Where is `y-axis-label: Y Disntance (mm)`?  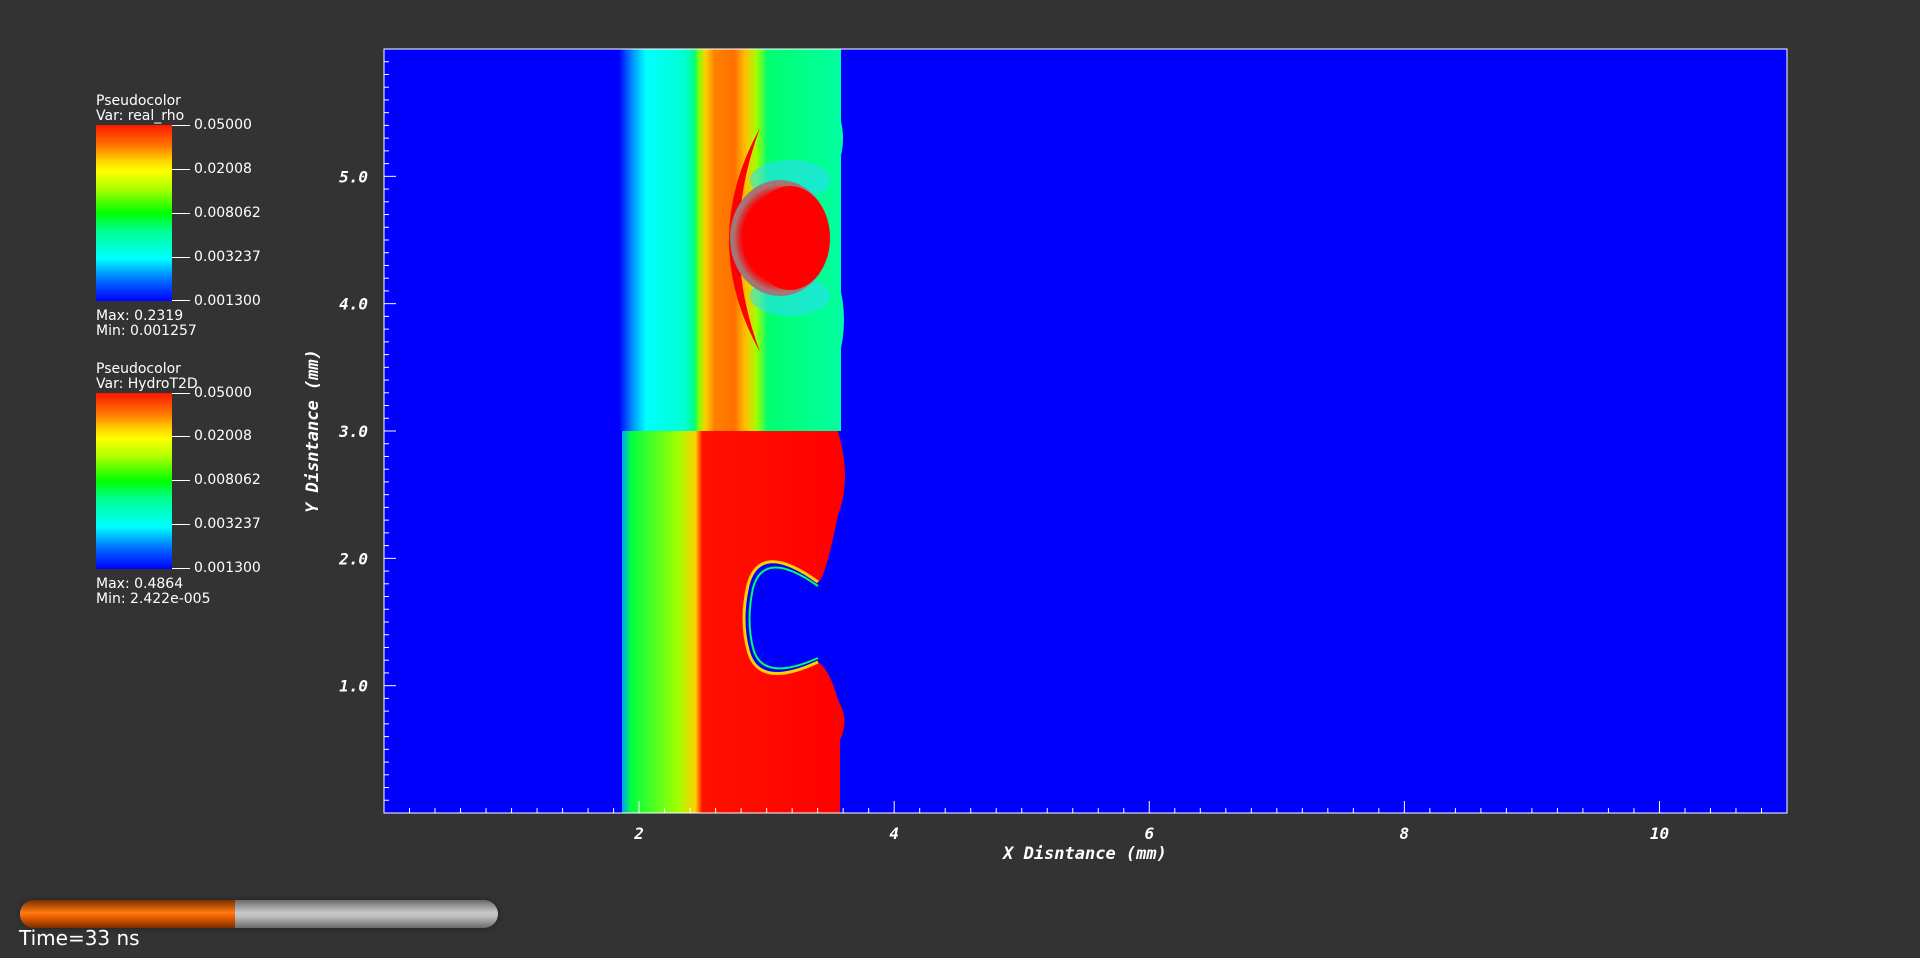 y-axis-label: Y Disntance (mm) is located at coordinates (313, 431).